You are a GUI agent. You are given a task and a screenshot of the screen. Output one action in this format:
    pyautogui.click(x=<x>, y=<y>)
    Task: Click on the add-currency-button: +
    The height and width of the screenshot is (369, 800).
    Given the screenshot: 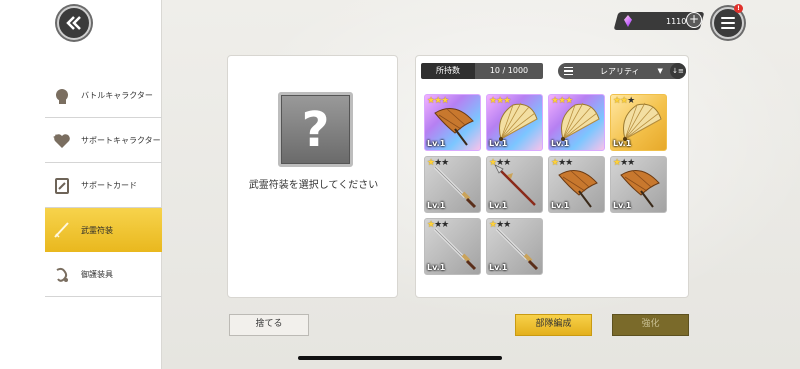 What is the action you would take?
    pyautogui.click(x=694, y=20)
    